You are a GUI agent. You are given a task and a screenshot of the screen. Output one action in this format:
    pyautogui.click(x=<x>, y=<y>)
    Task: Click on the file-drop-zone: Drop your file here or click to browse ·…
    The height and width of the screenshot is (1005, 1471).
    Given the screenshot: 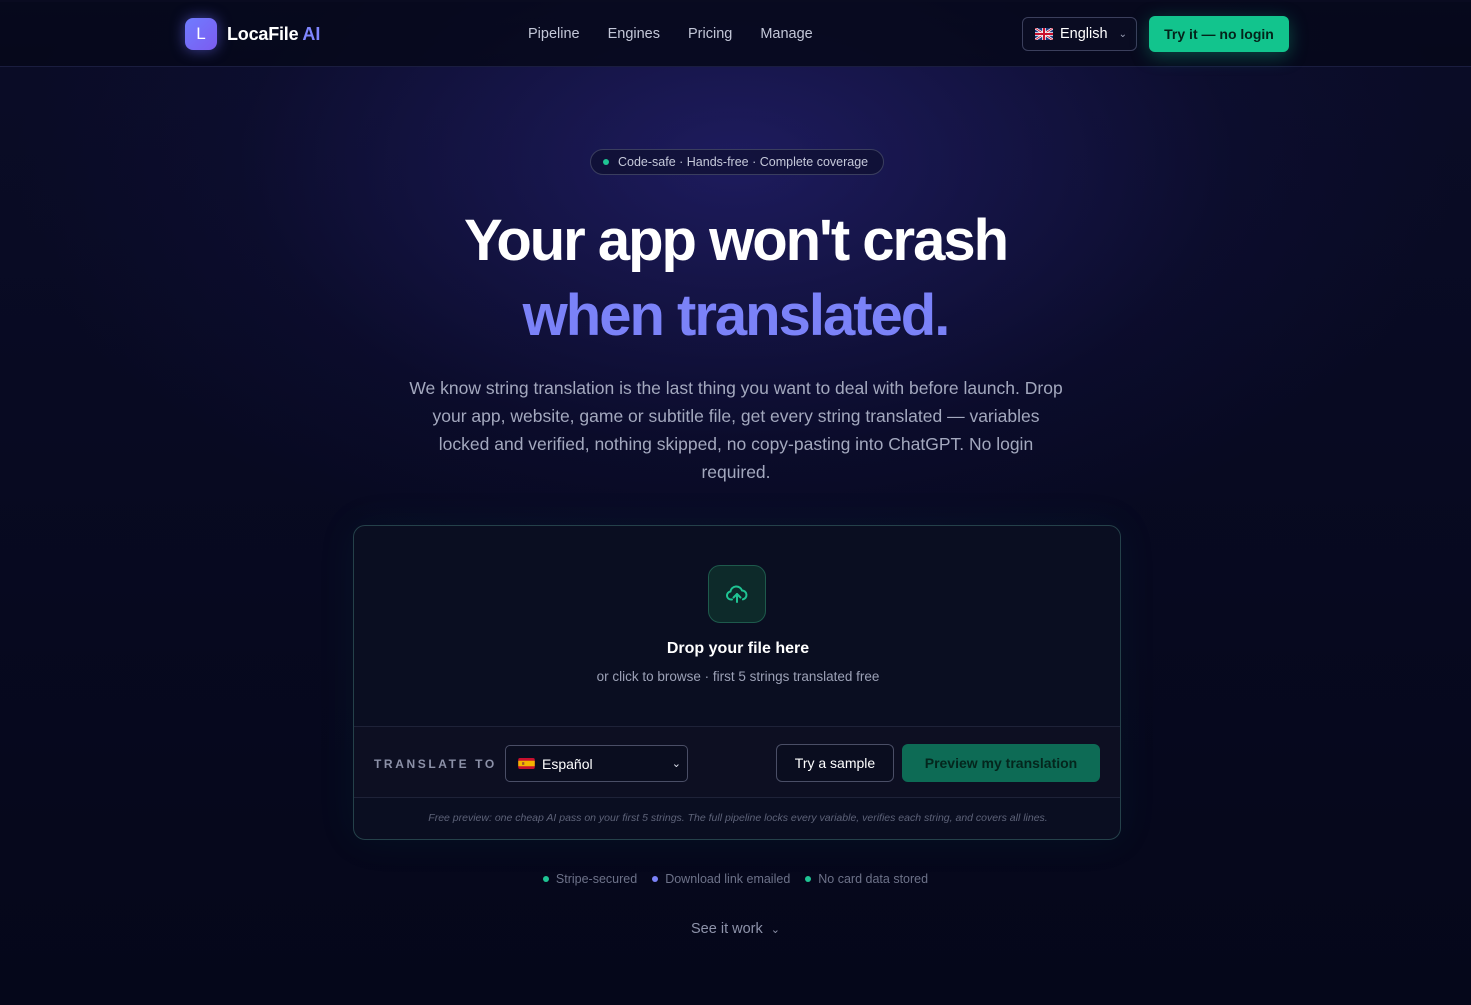 What is the action you would take?
    pyautogui.click(x=737, y=626)
    